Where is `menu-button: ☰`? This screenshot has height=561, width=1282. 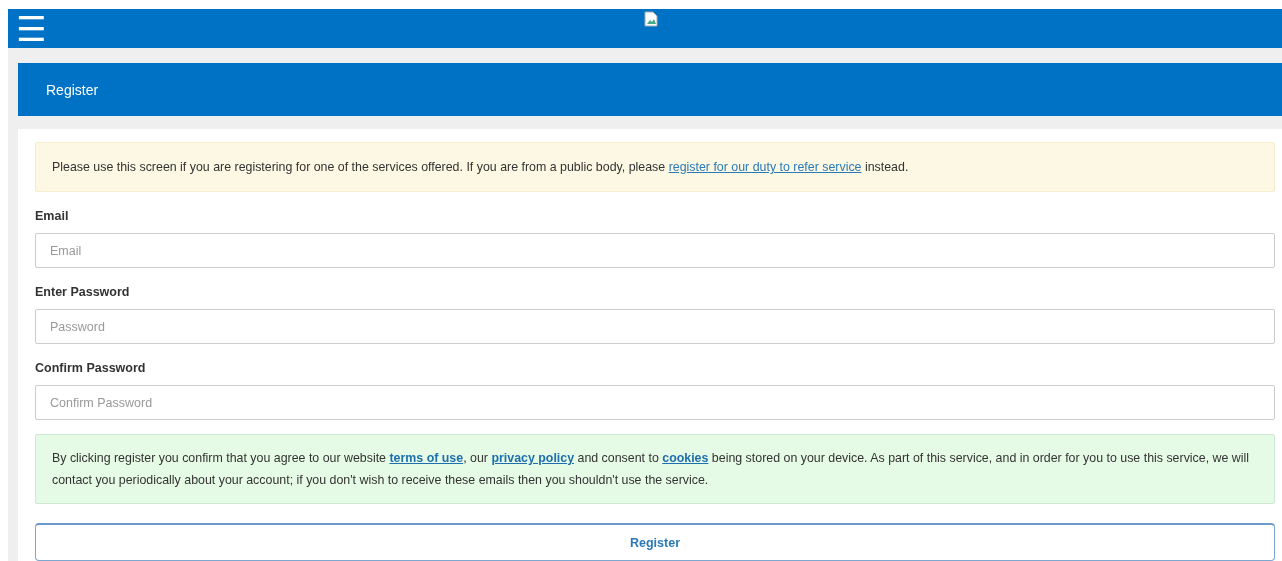
menu-button: ☰ is located at coordinates (31, 28).